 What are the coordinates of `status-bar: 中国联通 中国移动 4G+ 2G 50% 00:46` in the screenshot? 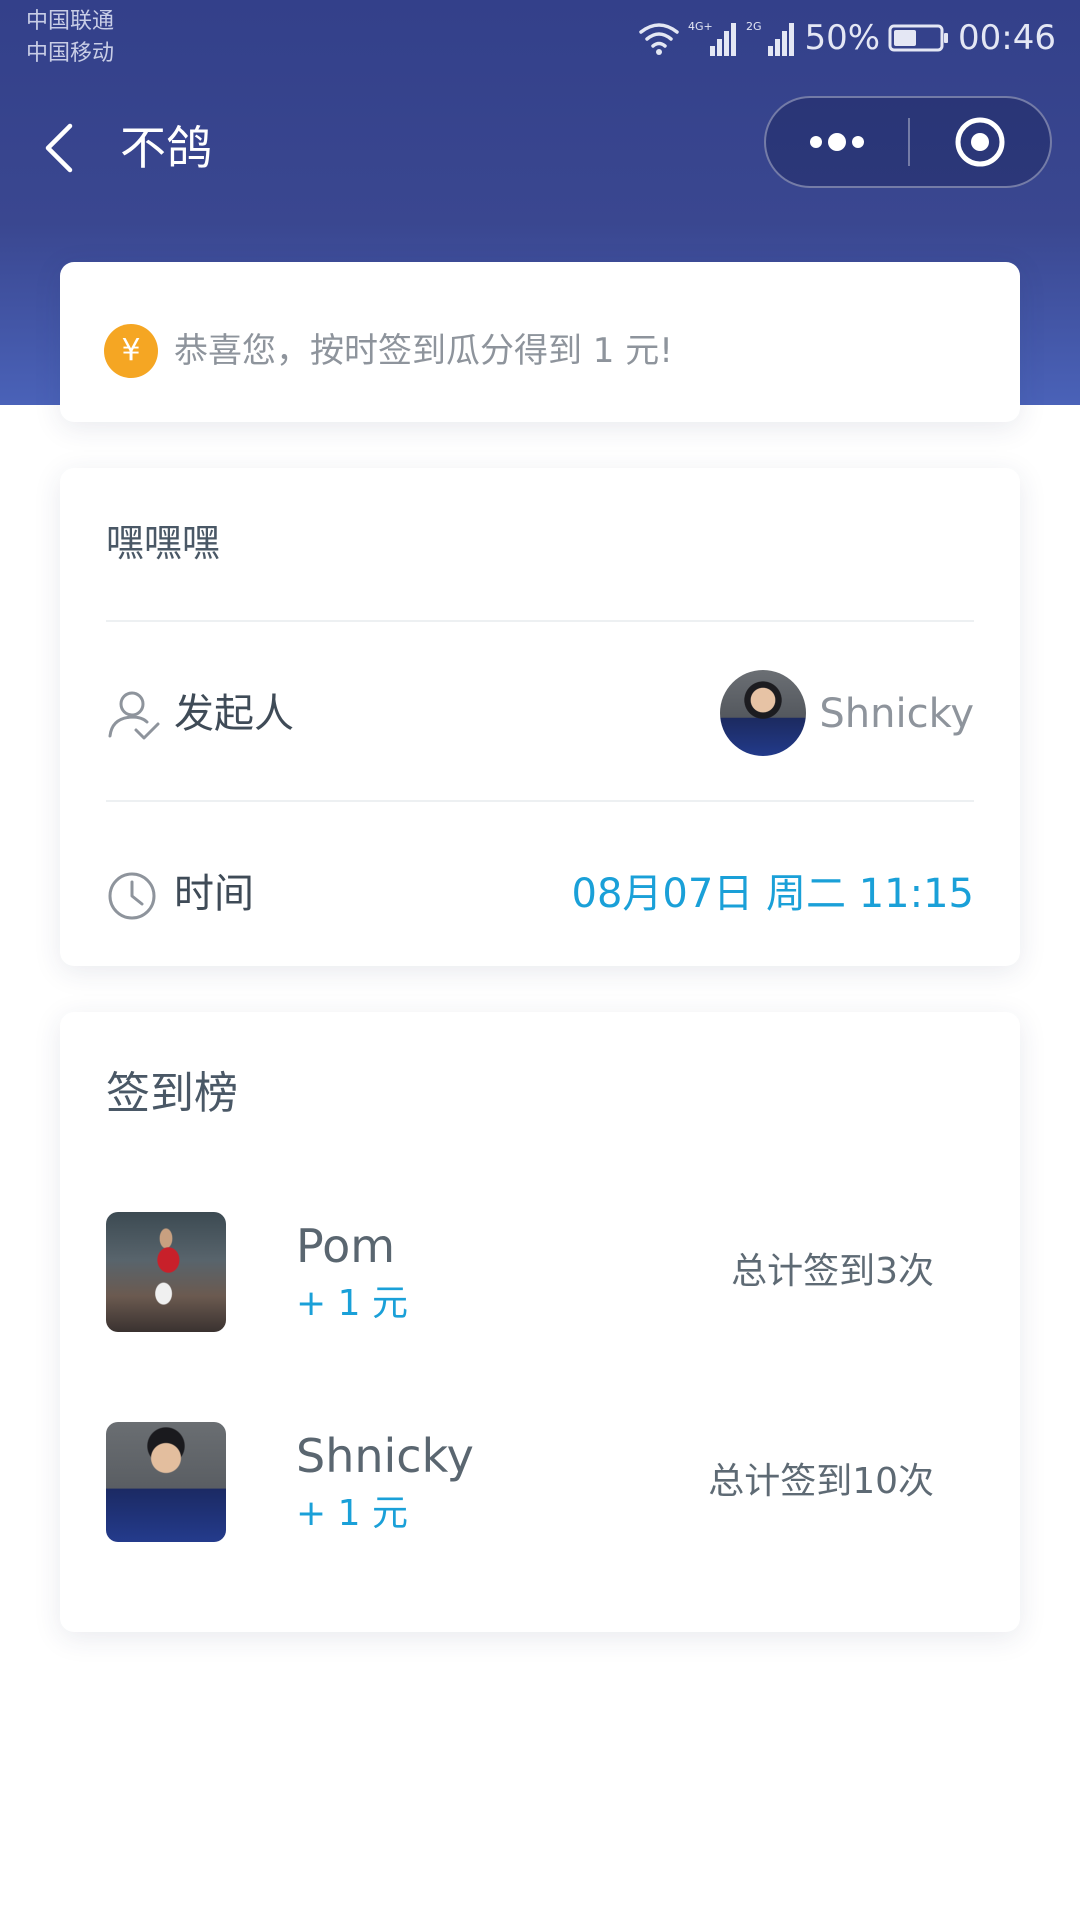 It's located at (540, 45).